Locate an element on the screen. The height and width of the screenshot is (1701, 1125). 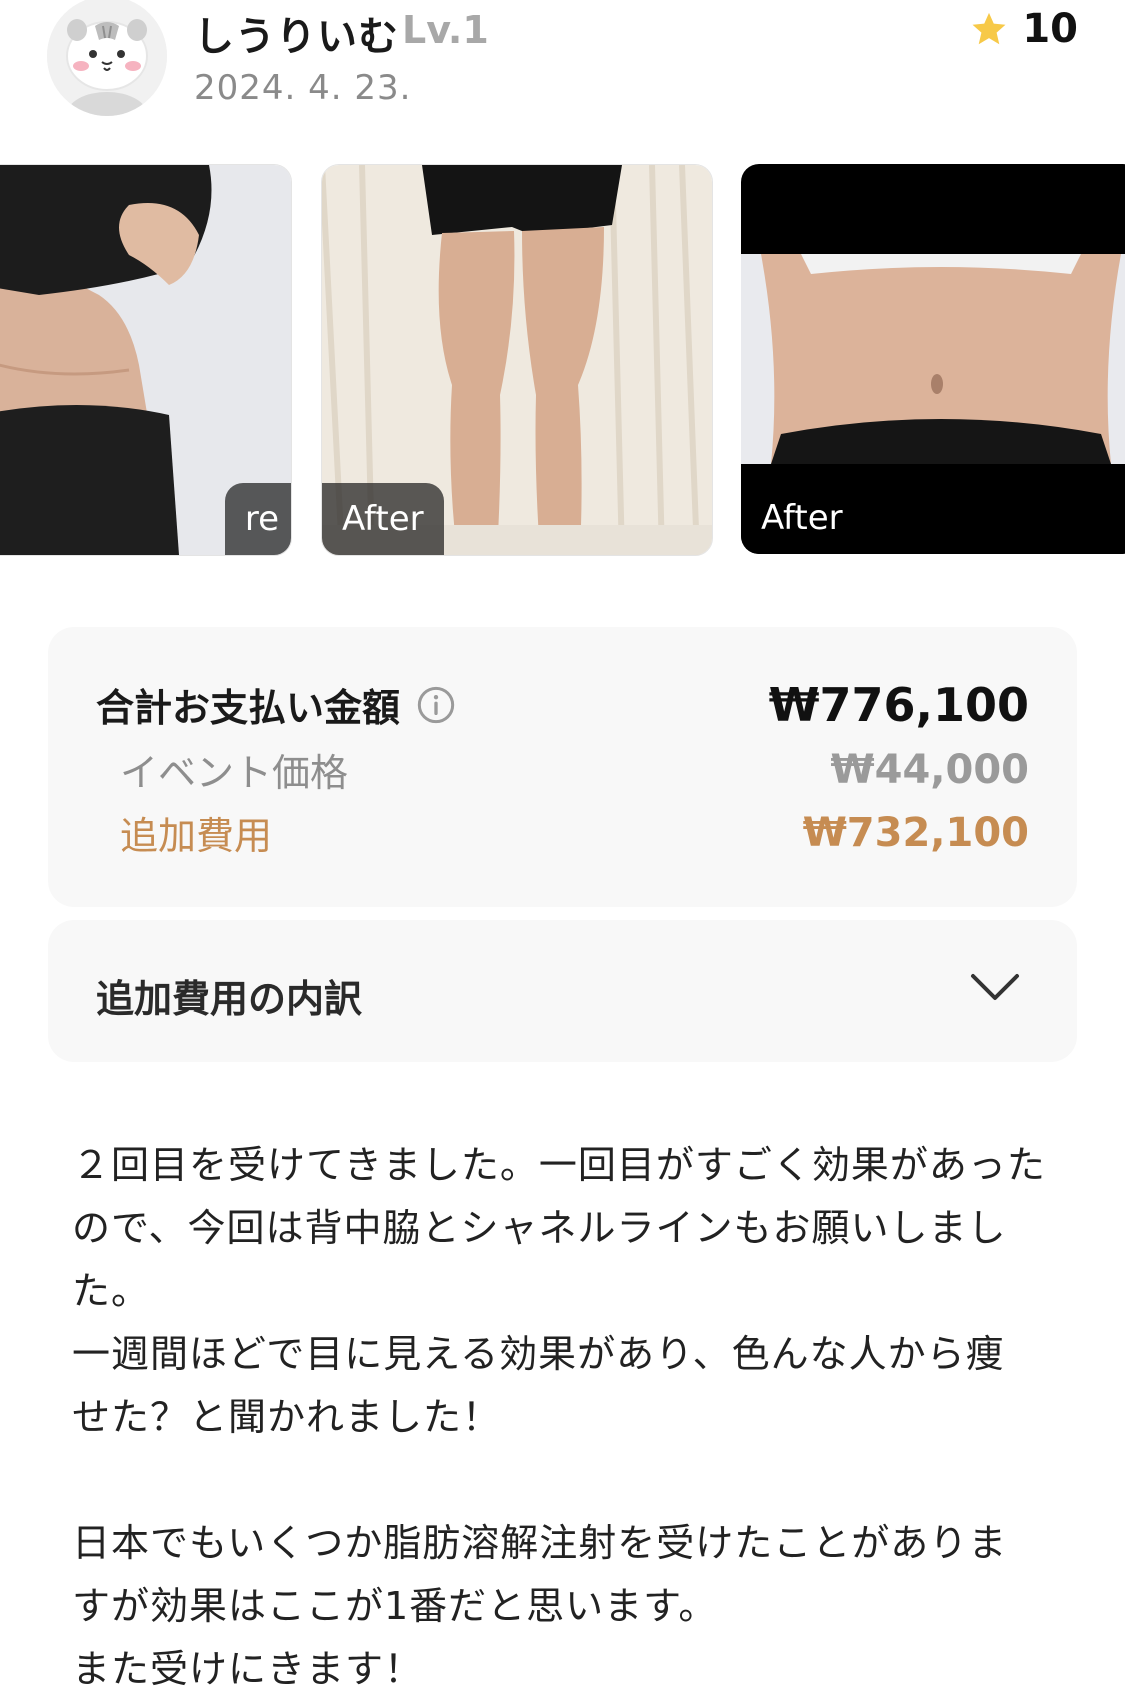
extra-fee-row: 追加費用 ₩732,100 is located at coordinates (562, 832).